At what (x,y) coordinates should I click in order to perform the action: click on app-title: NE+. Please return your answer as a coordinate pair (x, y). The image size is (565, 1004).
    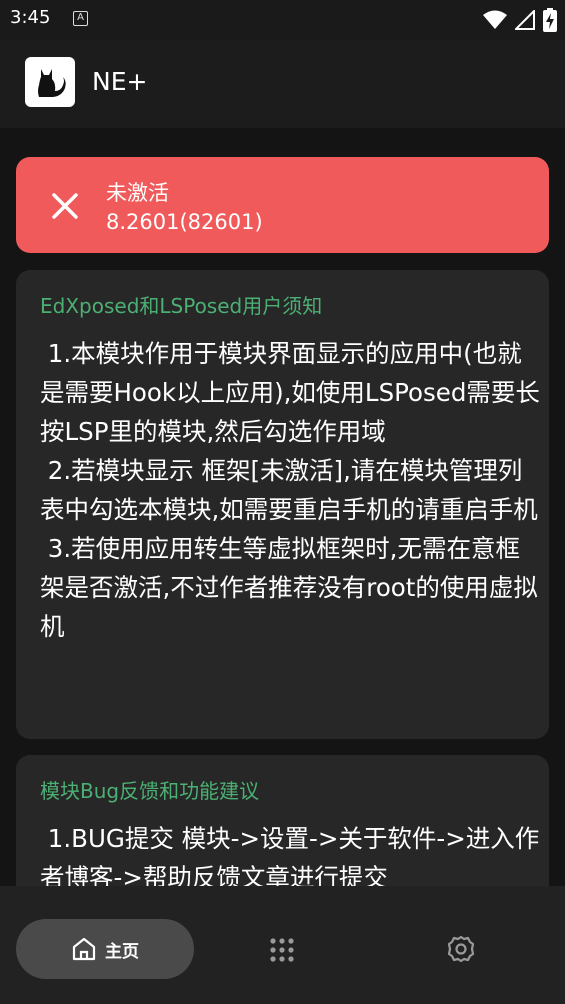
    Looking at the image, I should click on (120, 81).